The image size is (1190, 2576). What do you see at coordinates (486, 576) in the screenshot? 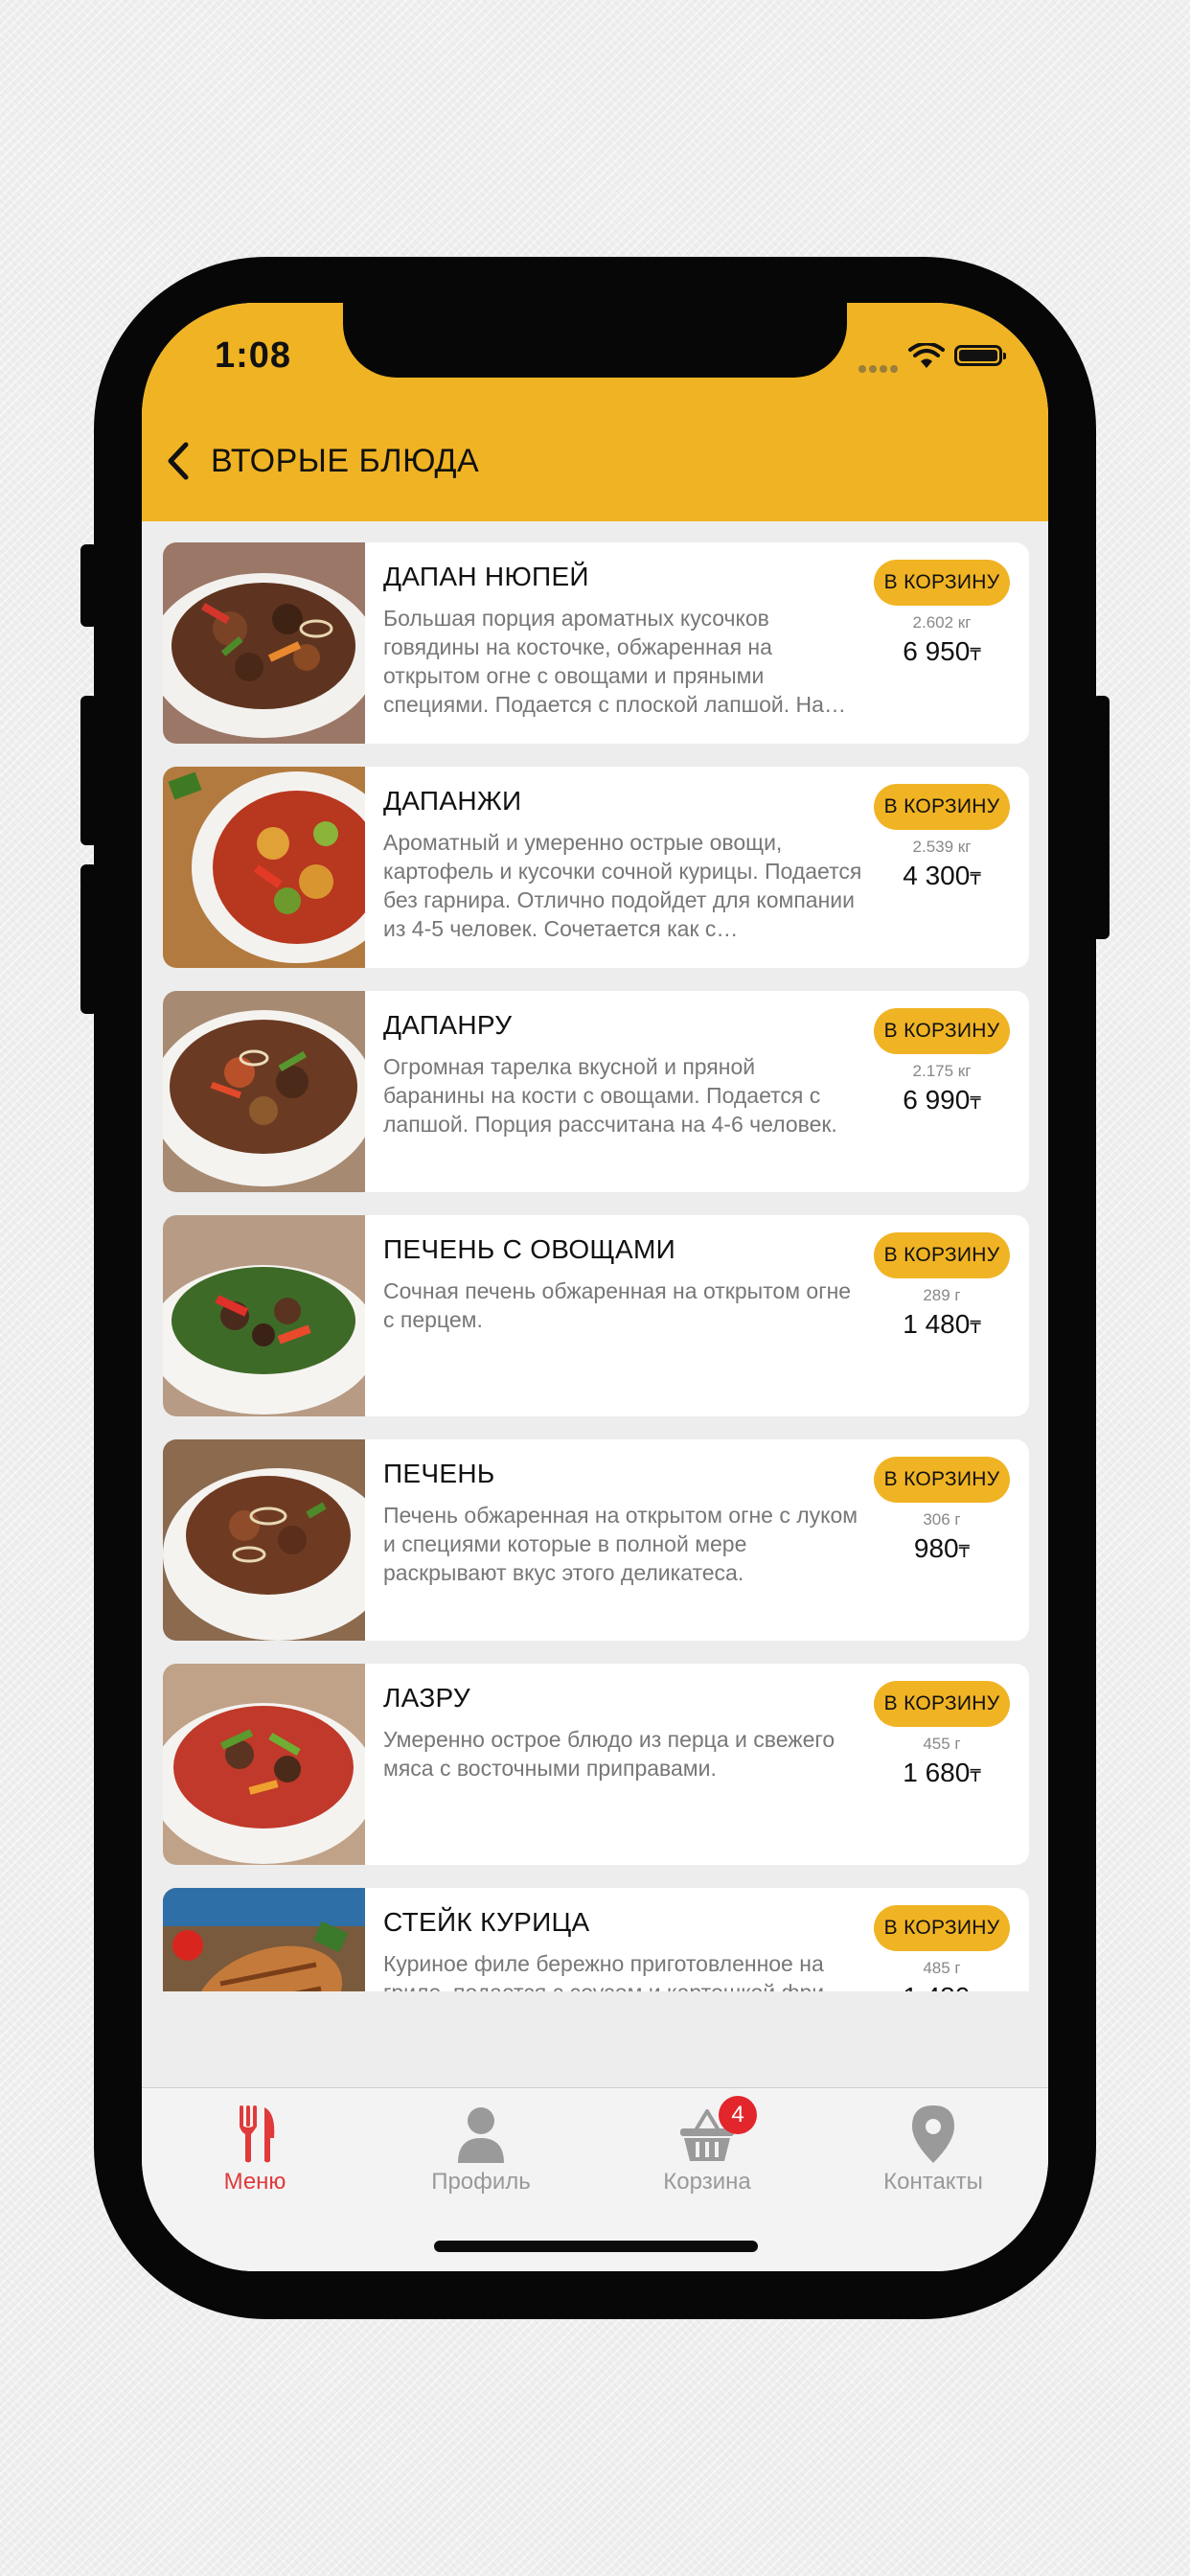
I see `dish-name: ДАПАН НЮПЕЙ` at bounding box center [486, 576].